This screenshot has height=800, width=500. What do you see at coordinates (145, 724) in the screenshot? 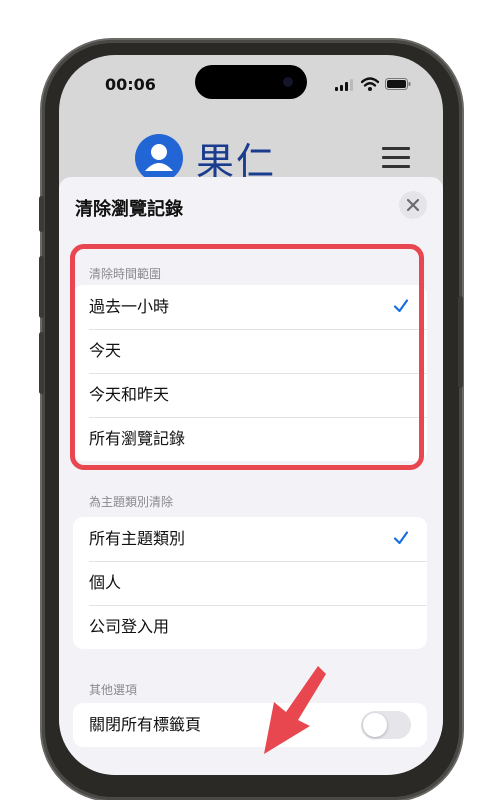
I see `option-label: 關閉所有標籤頁` at bounding box center [145, 724].